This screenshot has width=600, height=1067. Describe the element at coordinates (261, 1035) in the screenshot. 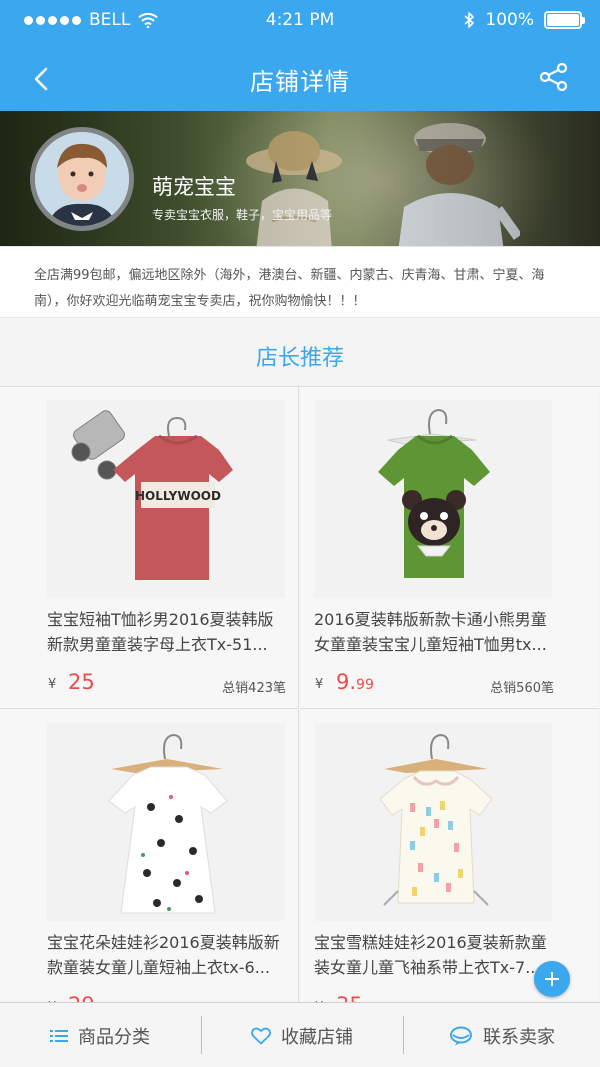

I see `heart-icon` at that location.